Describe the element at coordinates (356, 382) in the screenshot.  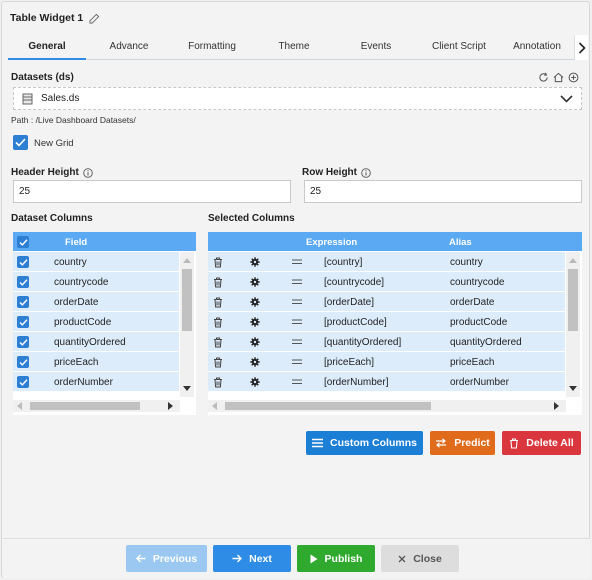
I see `expression-cell: [orderNumber]` at that location.